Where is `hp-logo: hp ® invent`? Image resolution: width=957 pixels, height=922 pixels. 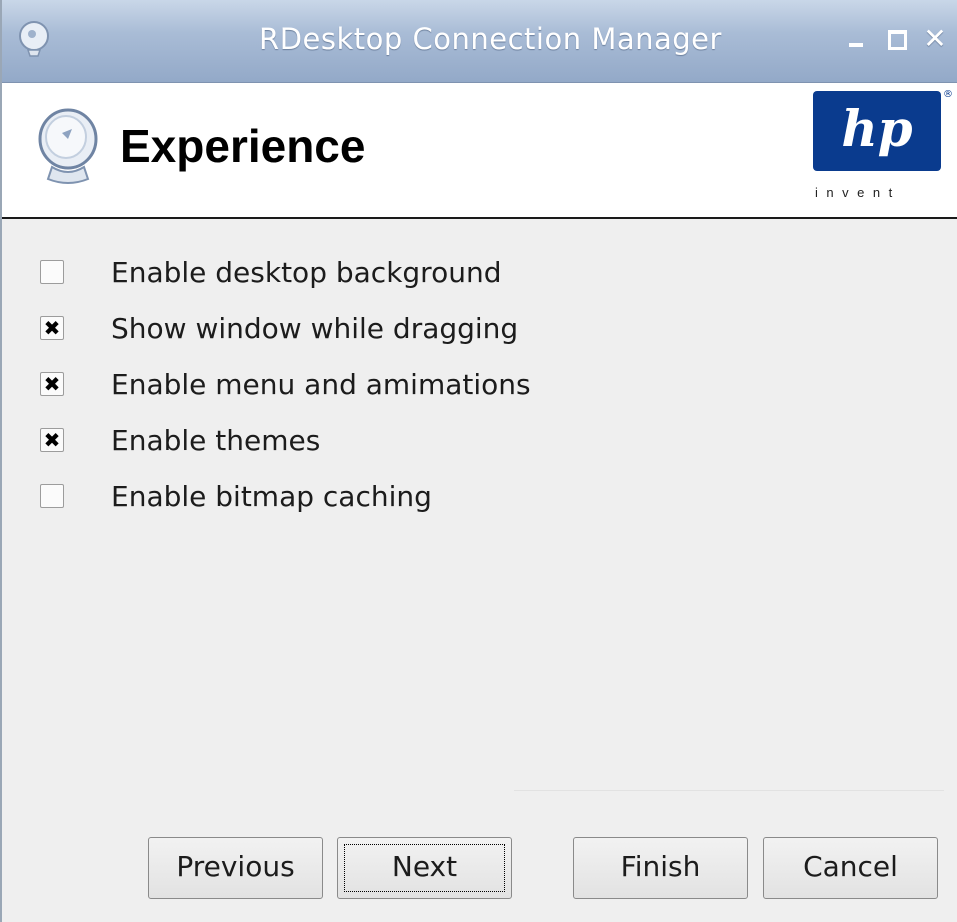 hp-logo: hp ® invent is located at coordinates (883, 149).